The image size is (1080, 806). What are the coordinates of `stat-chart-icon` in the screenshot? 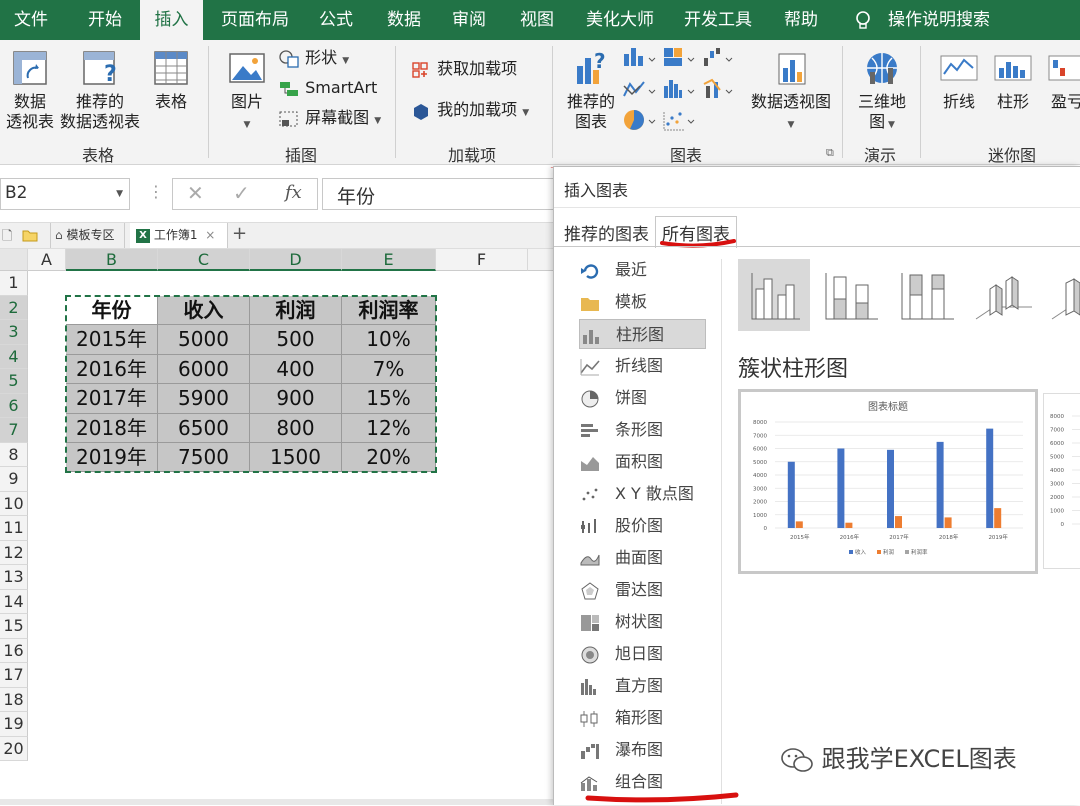 It's located at (679, 89).